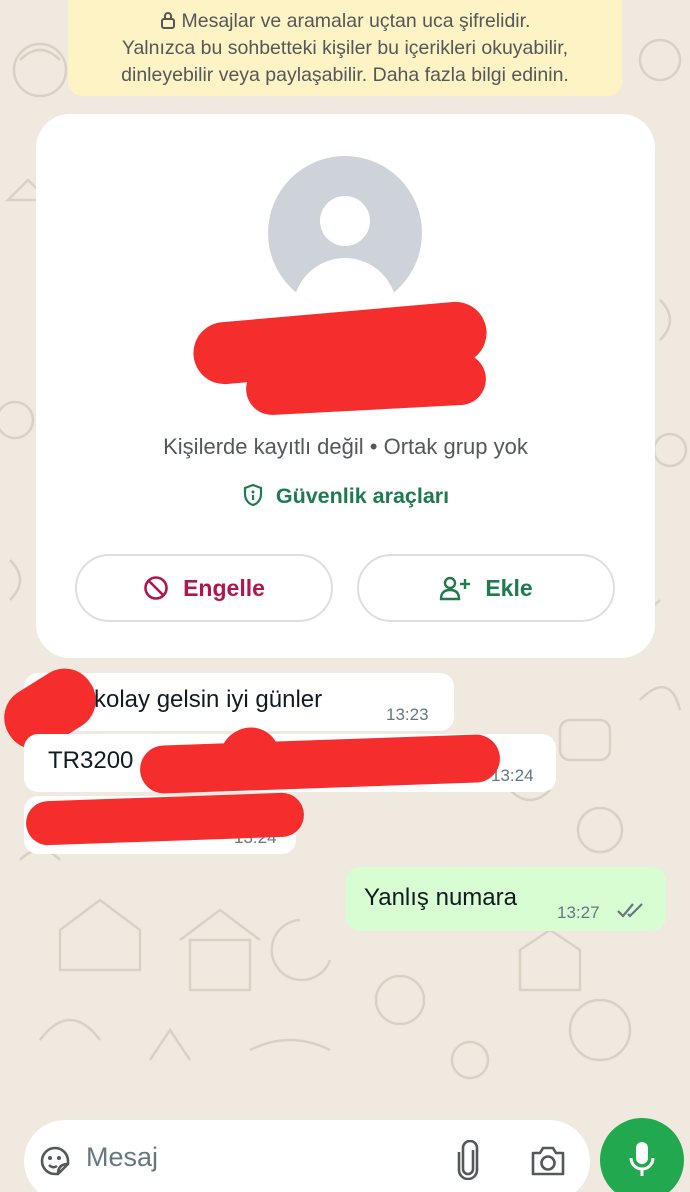 The height and width of the screenshot is (1192, 690). Describe the element at coordinates (252, 495) in the screenshot. I see `shield-icon` at that location.